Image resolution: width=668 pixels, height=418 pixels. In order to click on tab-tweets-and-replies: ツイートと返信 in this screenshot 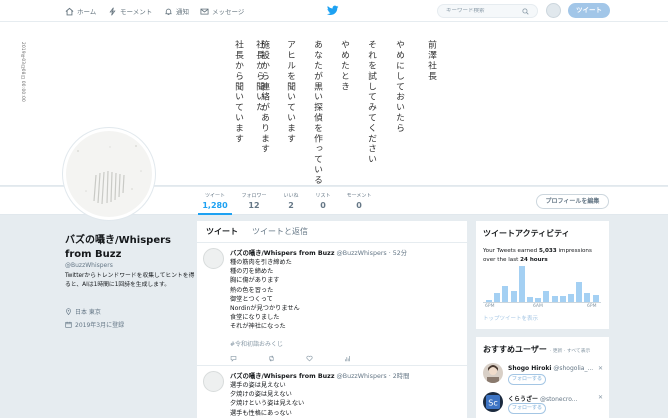, I will do `click(280, 231)`.